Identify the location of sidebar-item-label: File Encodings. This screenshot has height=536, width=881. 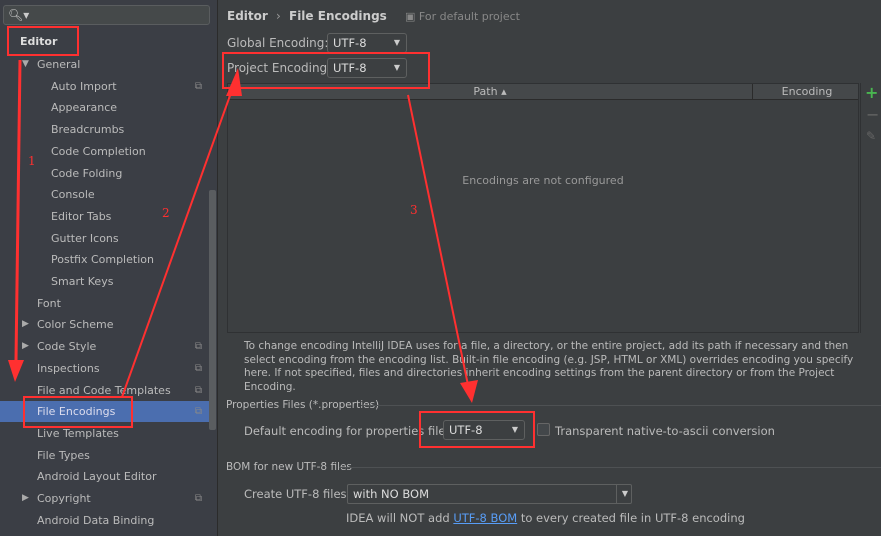
(76, 412).